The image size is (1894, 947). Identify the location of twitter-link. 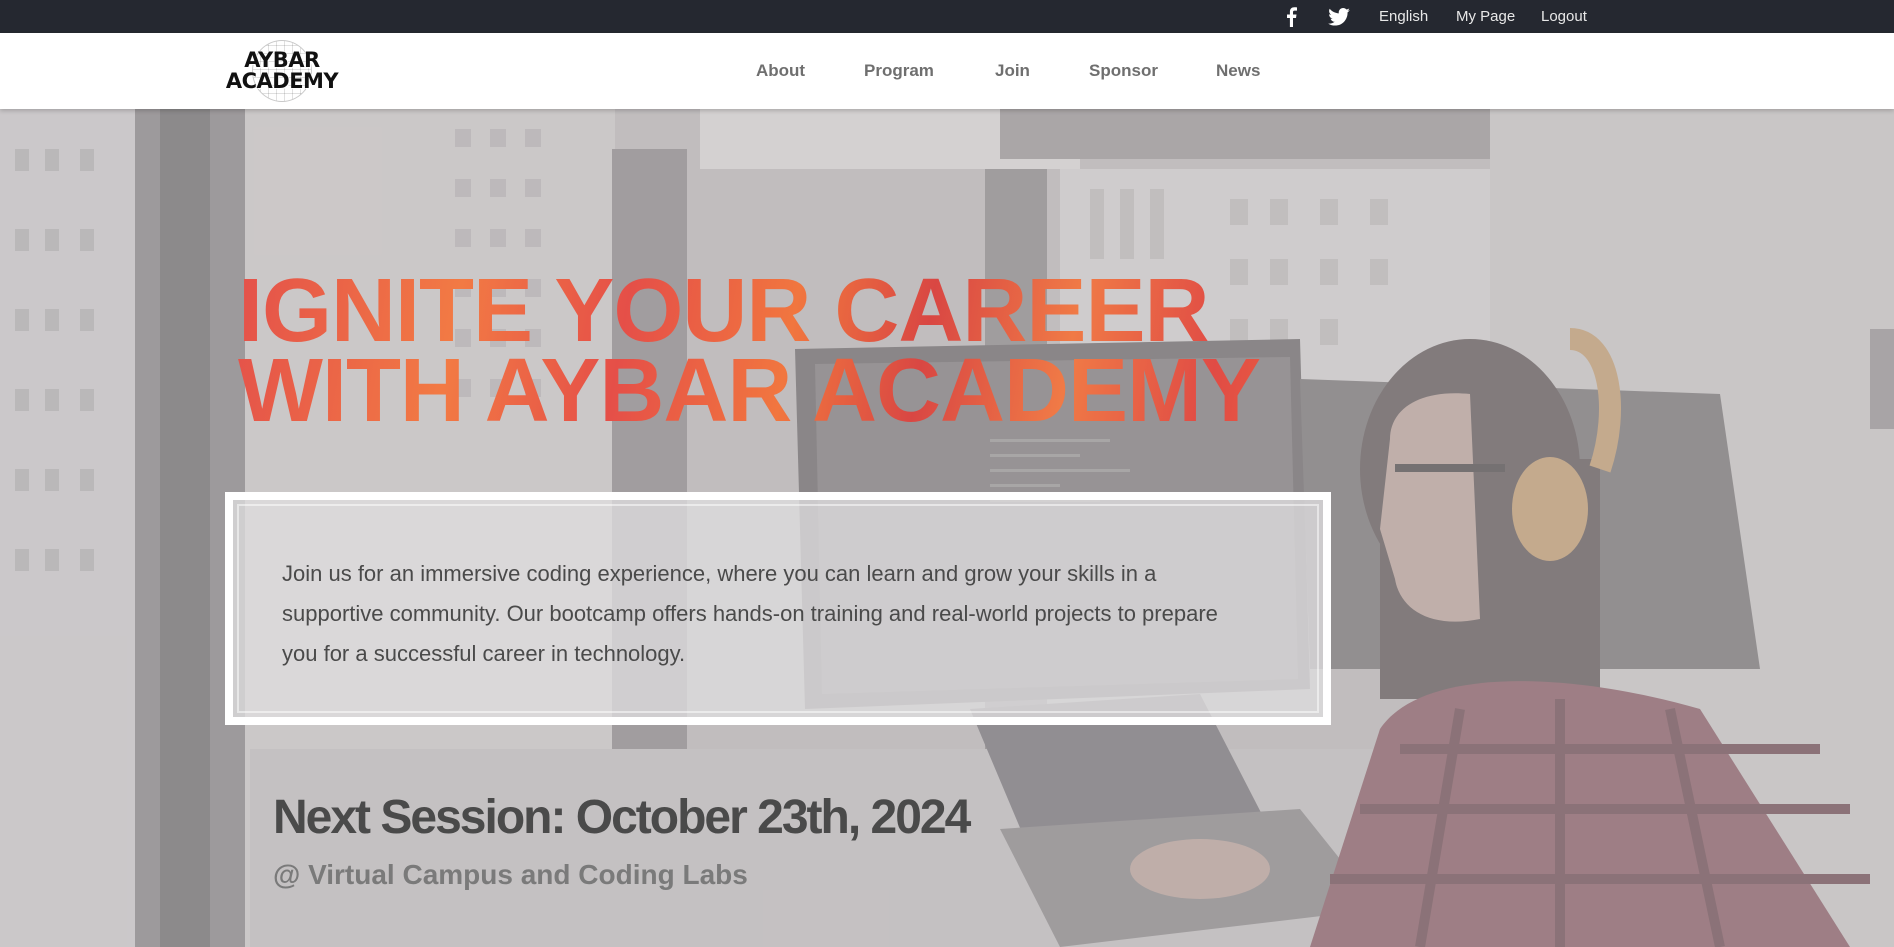
(1339, 16).